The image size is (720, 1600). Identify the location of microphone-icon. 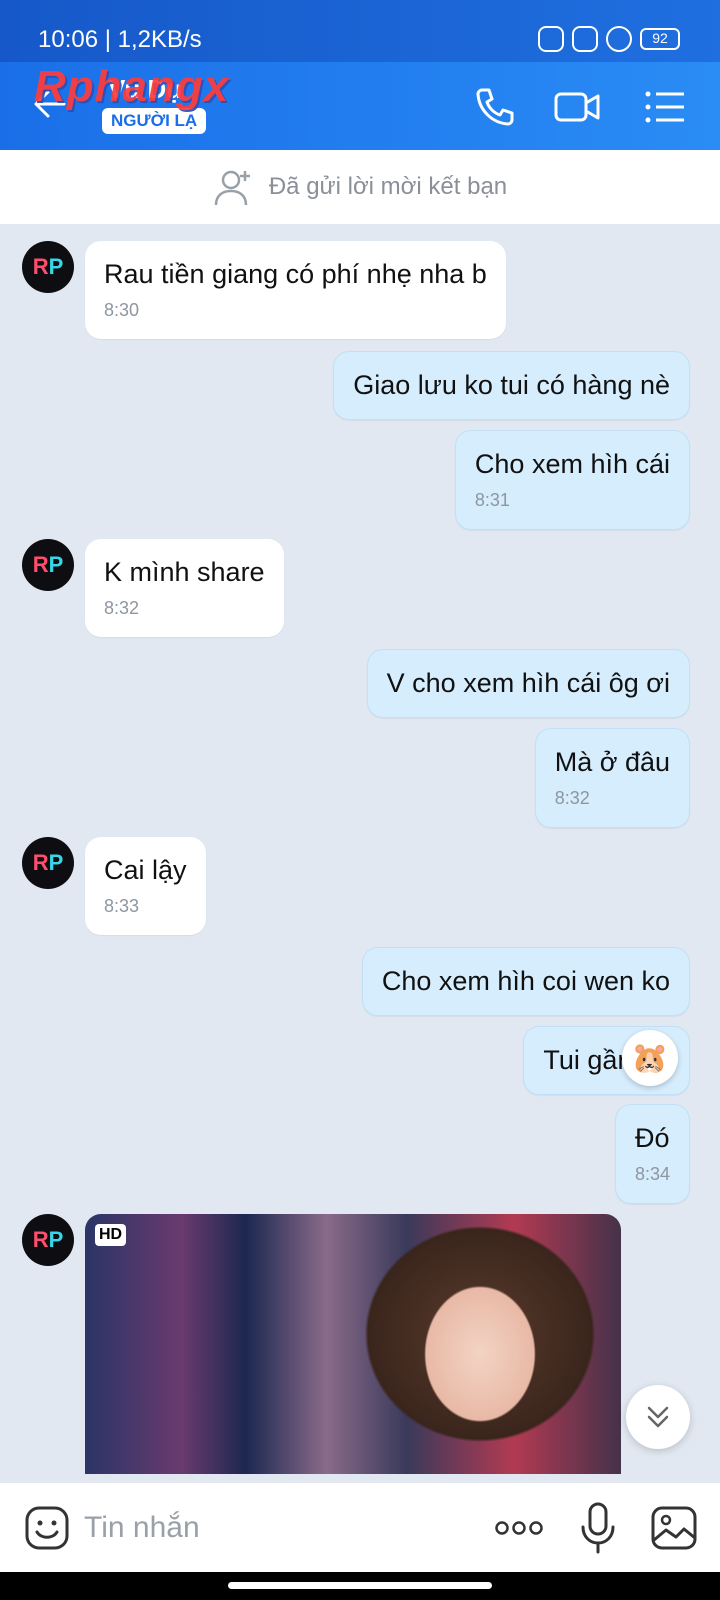
(598, 1528).